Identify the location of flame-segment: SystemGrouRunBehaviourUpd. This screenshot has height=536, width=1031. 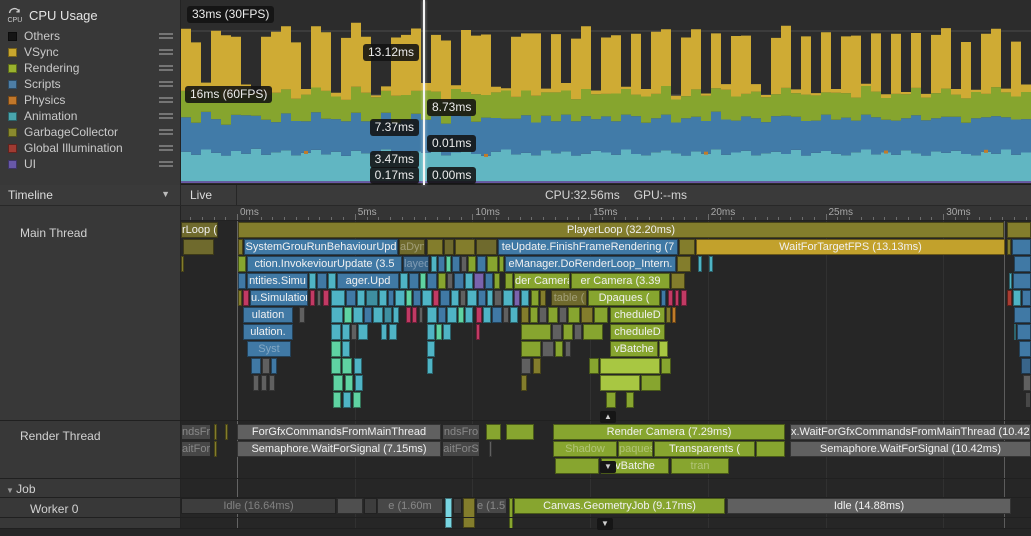
(321, 247).